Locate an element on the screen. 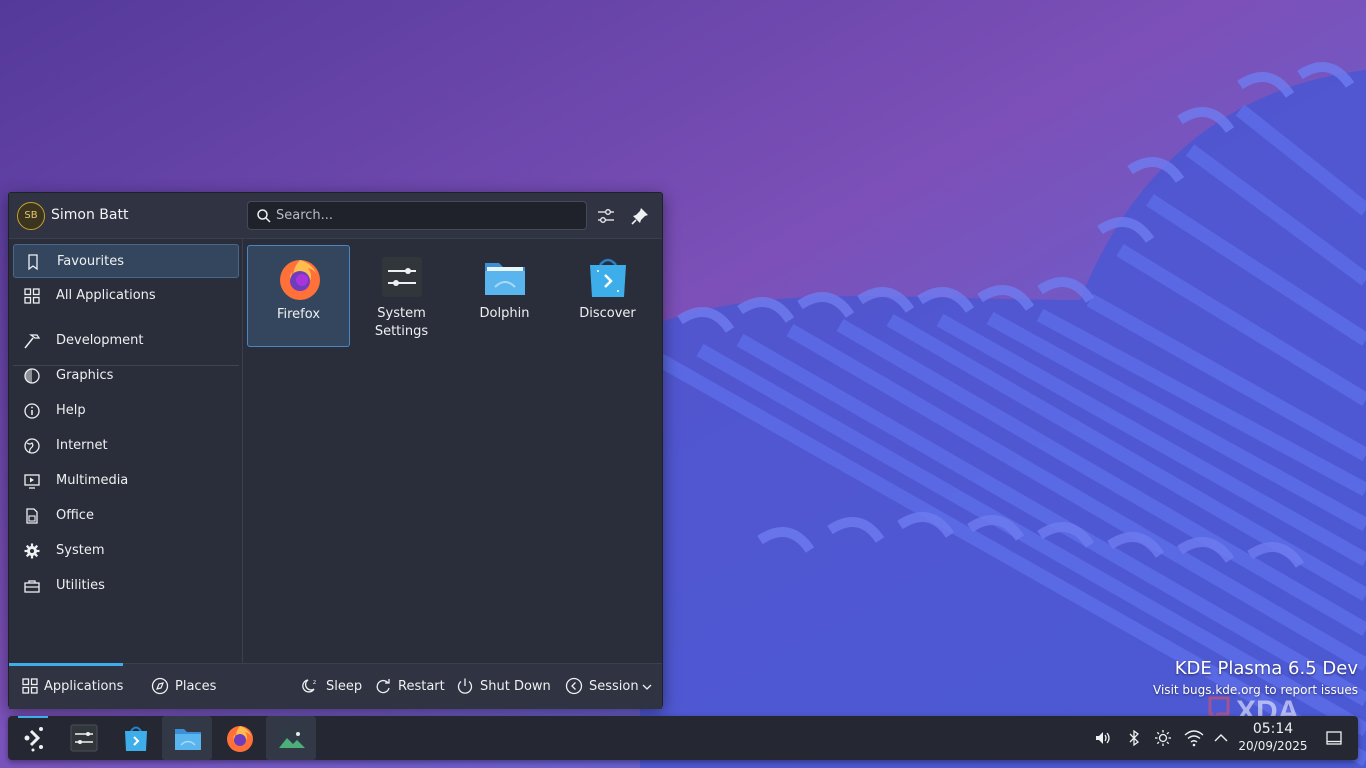 This screenshot has height=768, width=1366. sidebar-item-system: System is located at coordinates (126, 551).